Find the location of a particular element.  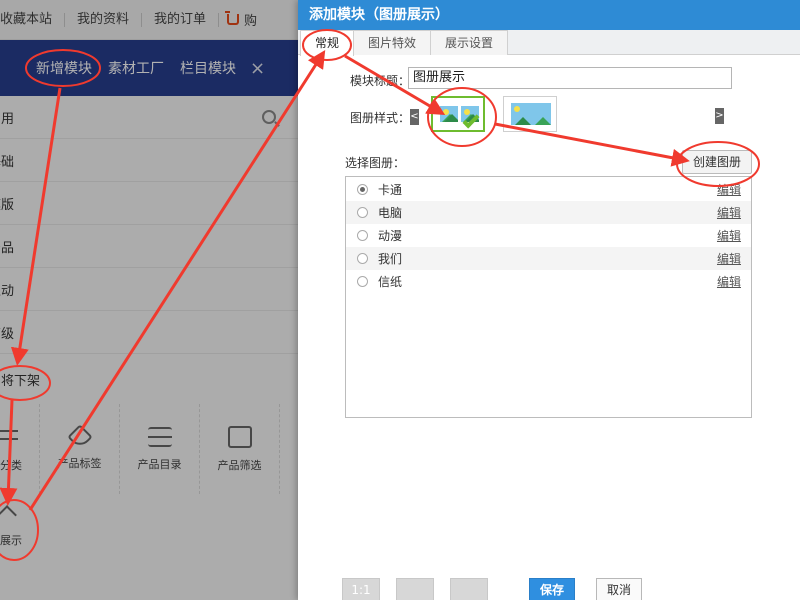

ratio-button: 1:1 is located at coordinates (361, 589).